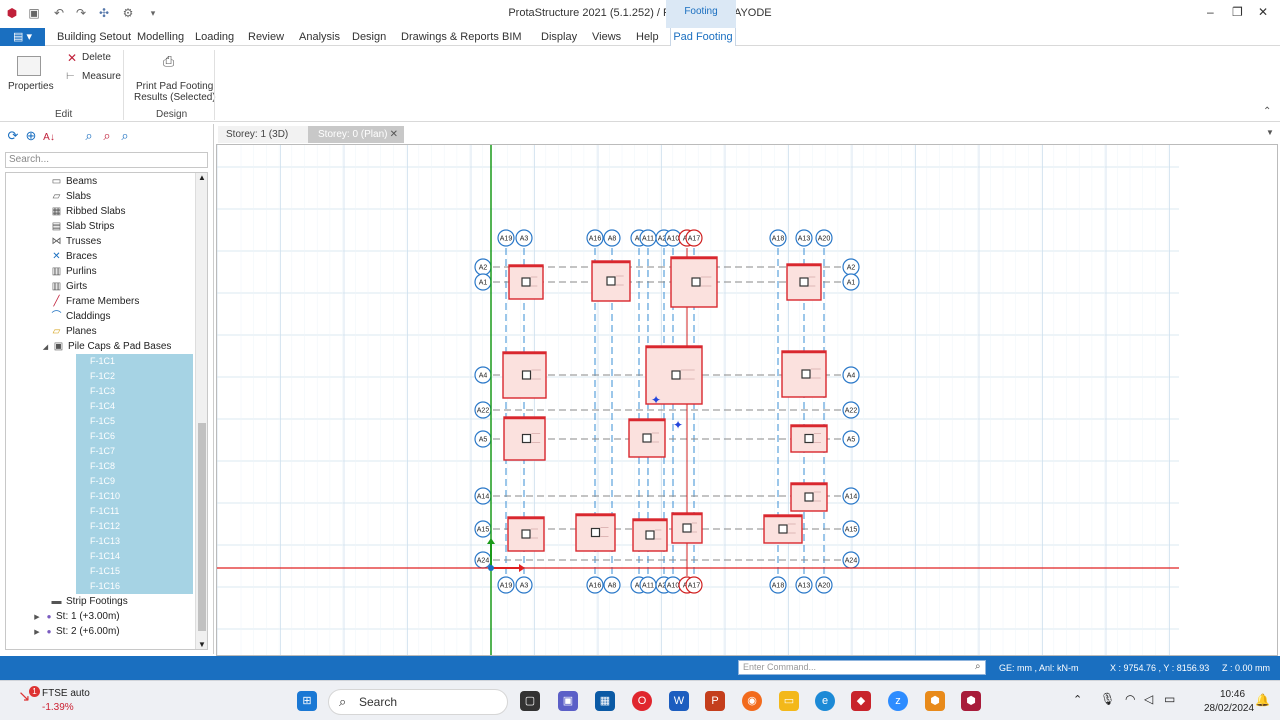 The image size is (1280, 720). I want to click on tree-item-footing: F-1C9, so click(134, 481).